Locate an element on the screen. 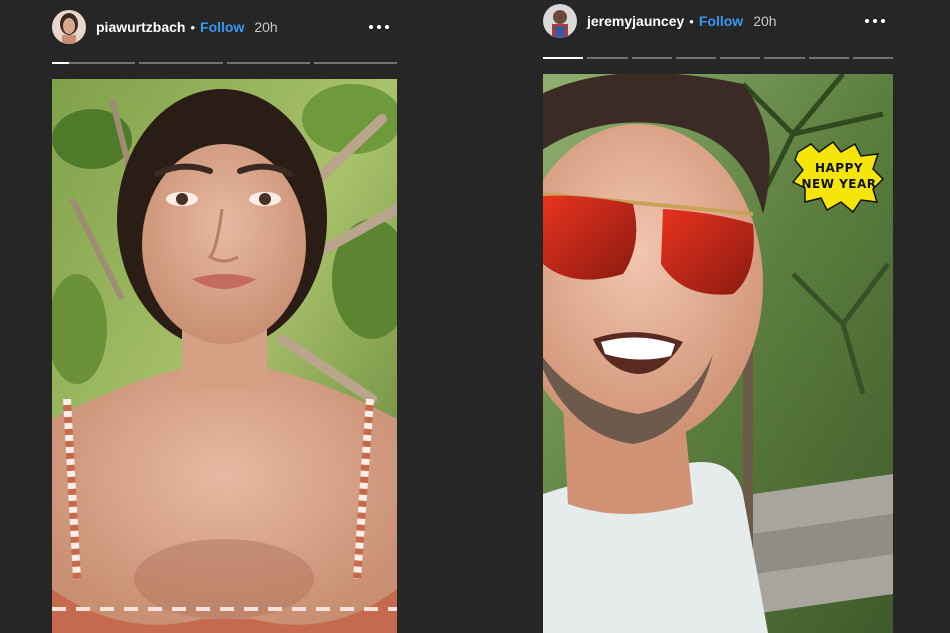 Image resolution: width=950 pixels, height=633 pixels. story-header: piawurtzbach • Follow 20h is located at coordinates (224, 27).